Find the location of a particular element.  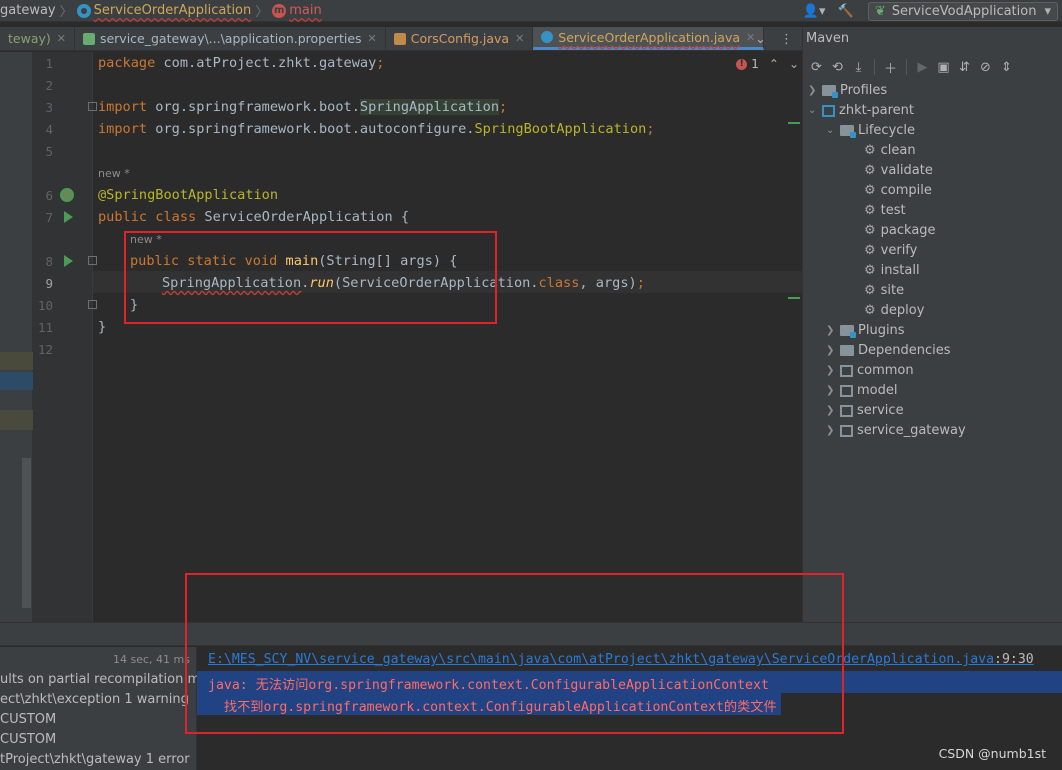

add-icon: ＋ is located at coordinates (890, 67).